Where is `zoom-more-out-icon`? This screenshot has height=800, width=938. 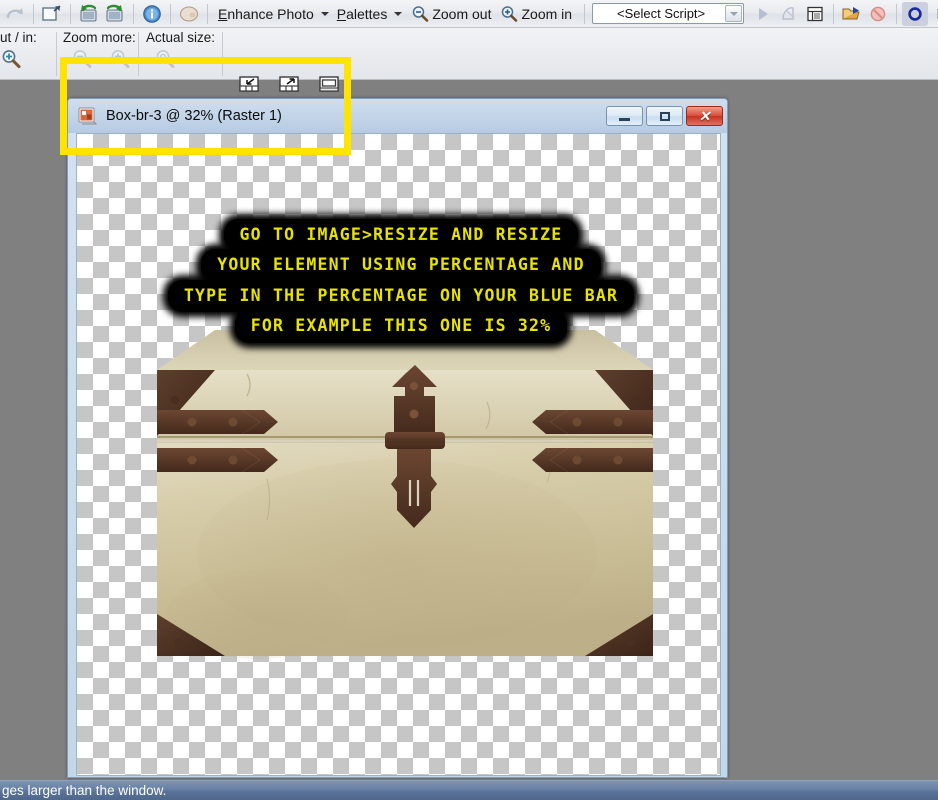 zoom-more-out-icon is located at coordinates (82, 59).